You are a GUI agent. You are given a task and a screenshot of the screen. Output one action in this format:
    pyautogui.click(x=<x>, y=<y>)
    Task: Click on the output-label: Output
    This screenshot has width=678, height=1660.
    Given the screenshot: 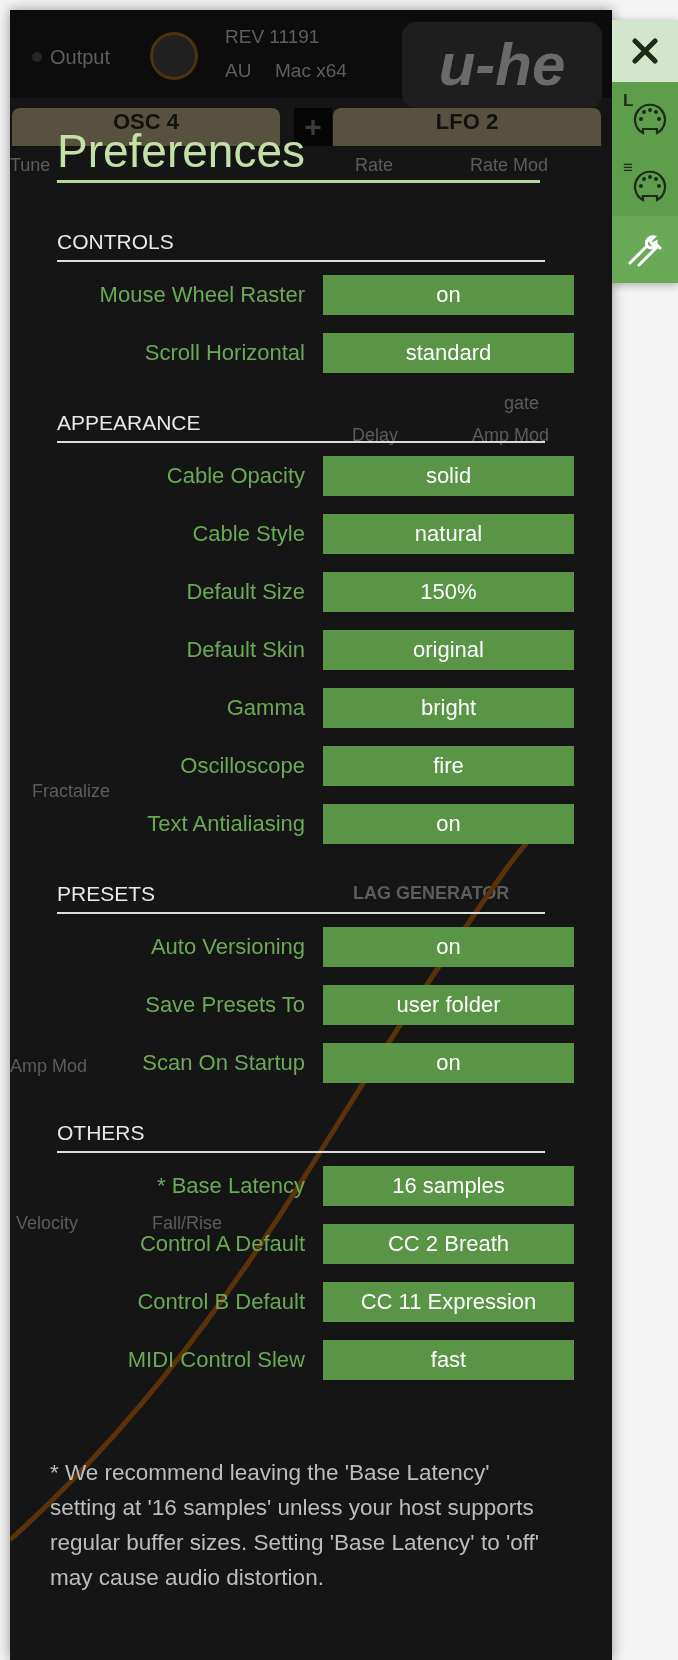 What is the action you would take?
    pyautogui.click(x=80, y=57)
    